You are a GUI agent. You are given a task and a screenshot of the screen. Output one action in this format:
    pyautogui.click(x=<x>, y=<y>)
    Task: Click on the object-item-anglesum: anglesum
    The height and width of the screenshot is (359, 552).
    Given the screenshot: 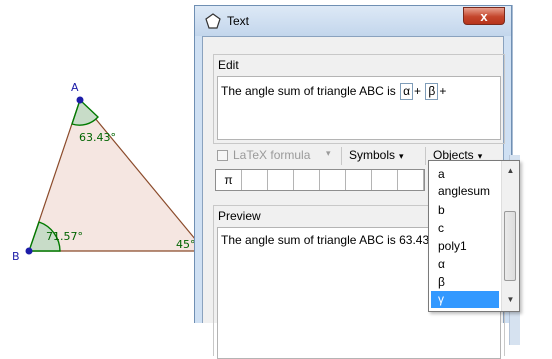 What is the action you would take?
    pyautogui.click(x=465, y=191)
    